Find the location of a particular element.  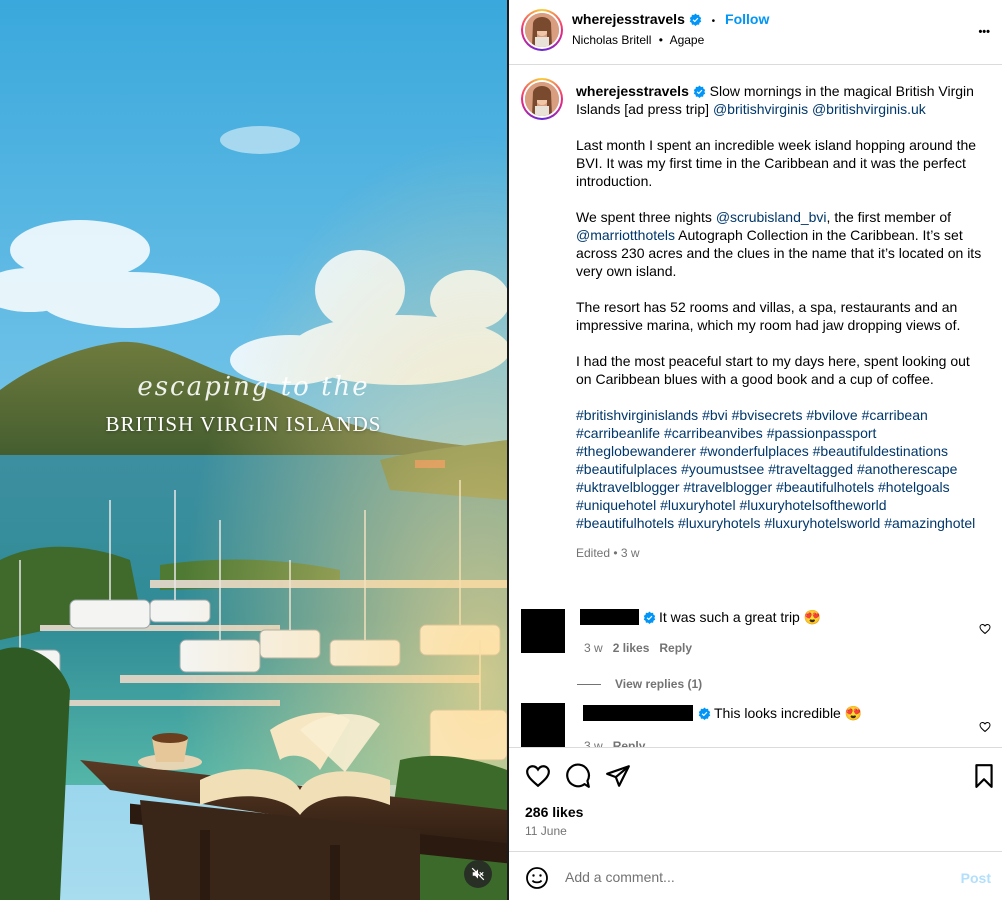

hashtag-link: #travelblogger is located at coordinates (727, 487).